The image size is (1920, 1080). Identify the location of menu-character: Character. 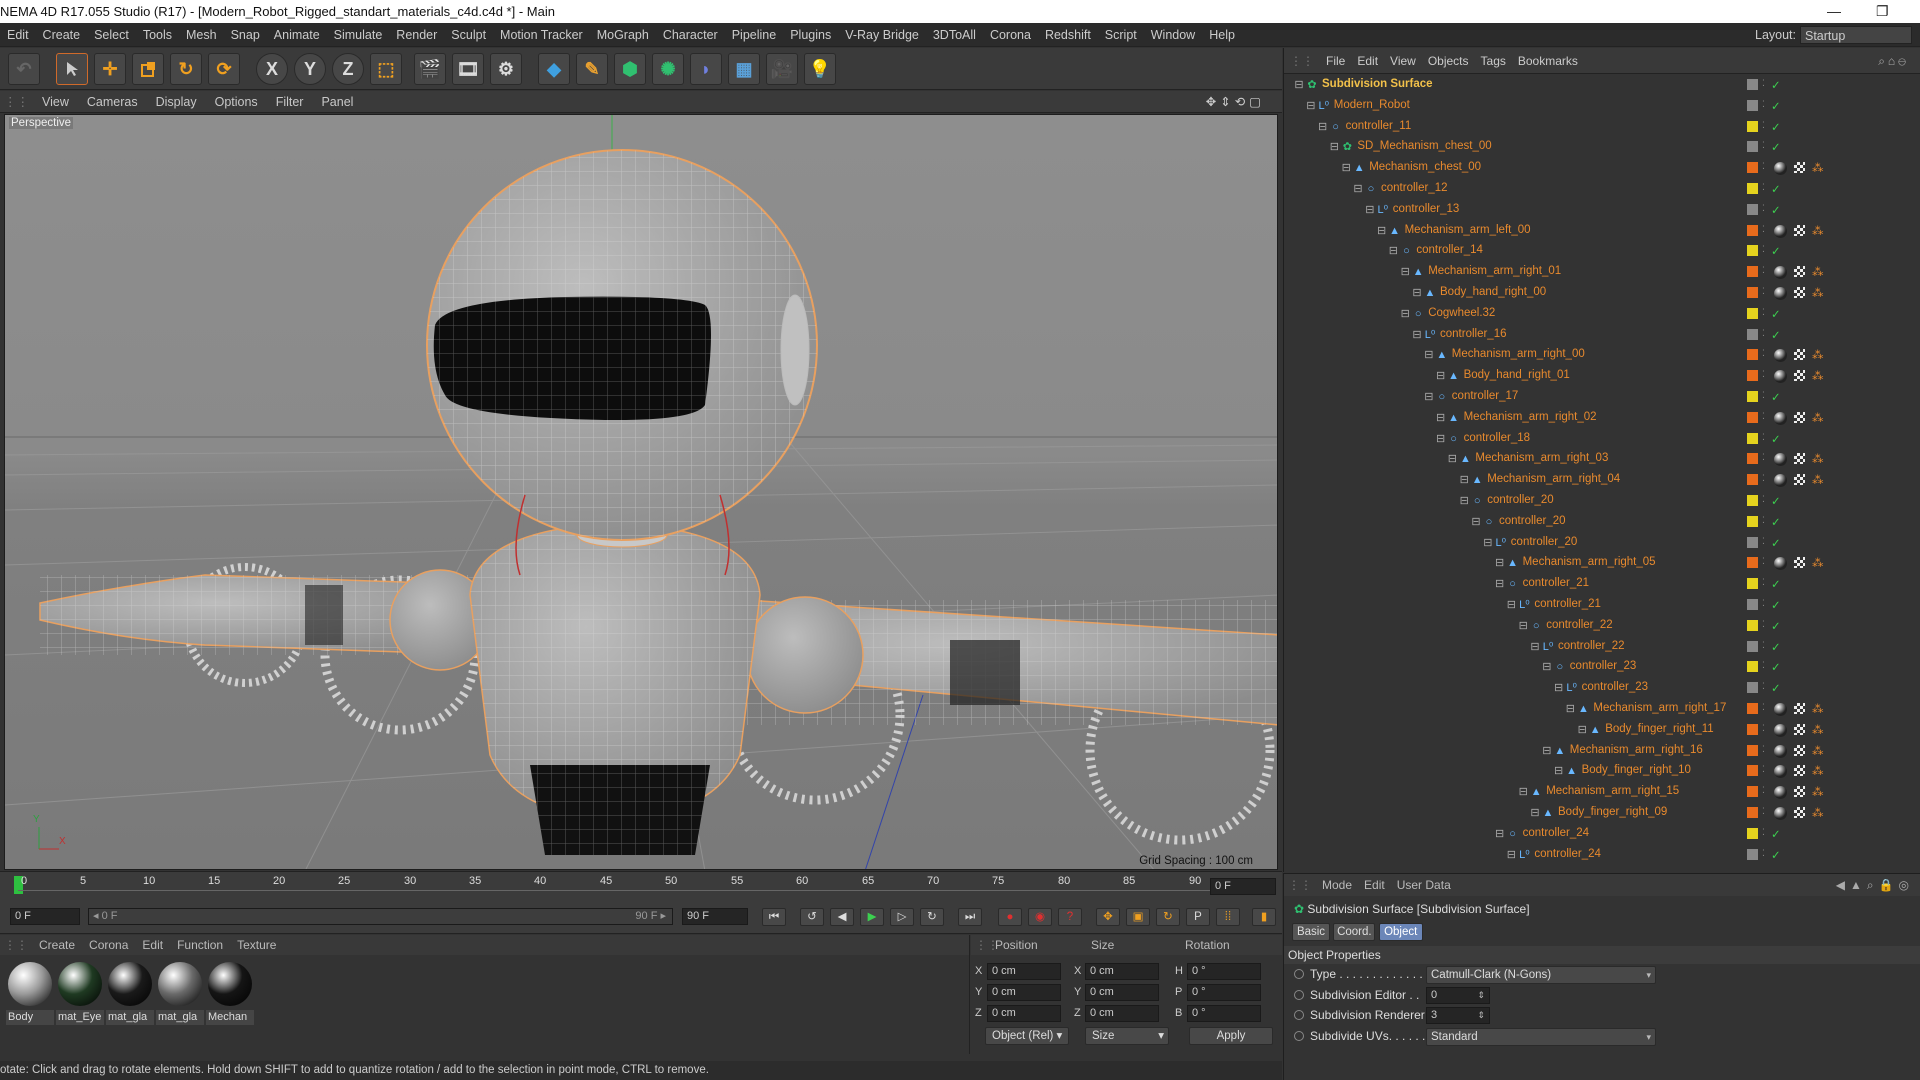
(690, 35).